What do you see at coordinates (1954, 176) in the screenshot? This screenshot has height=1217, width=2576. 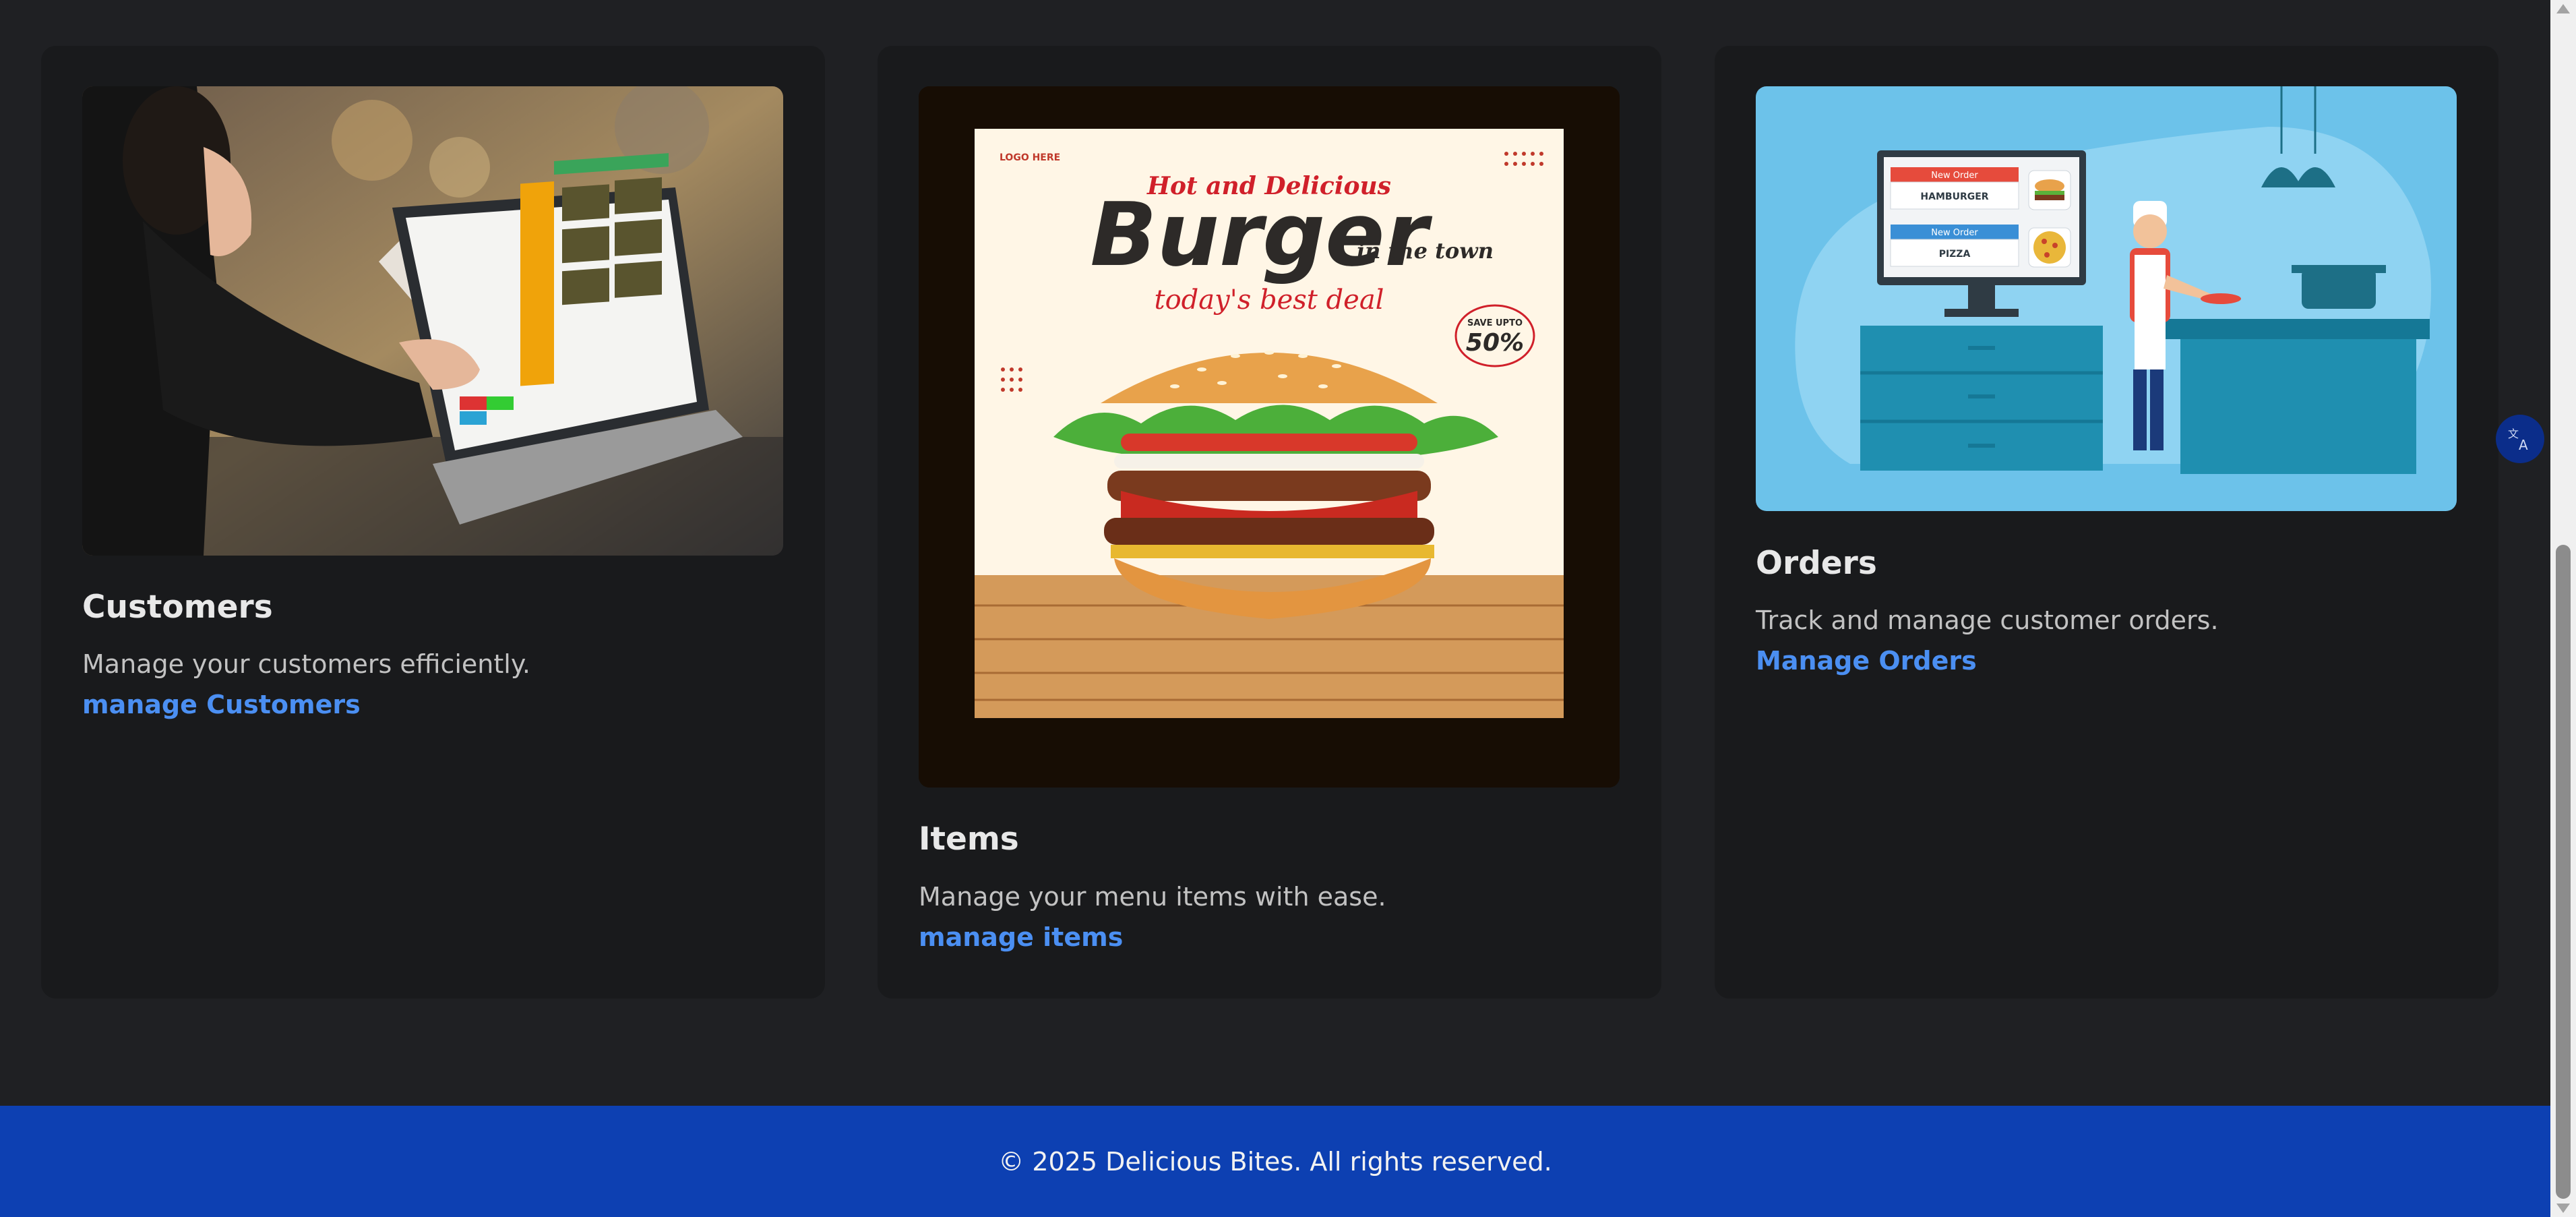 I see `orders-screen-order1-header: New Order` at bounding box center [1954, 176].